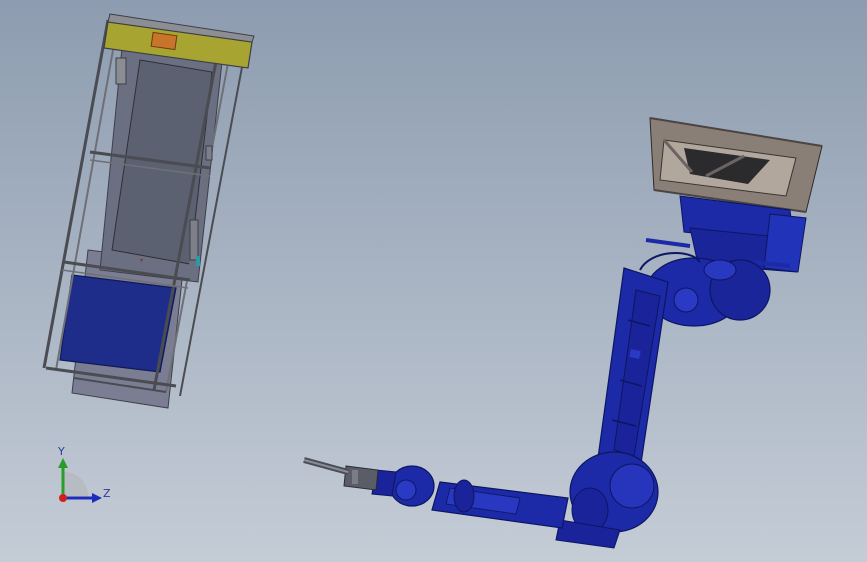 The height and width of the screenshot is (562, 867). I want to click on z-axis-arrow, so click(97, 498).